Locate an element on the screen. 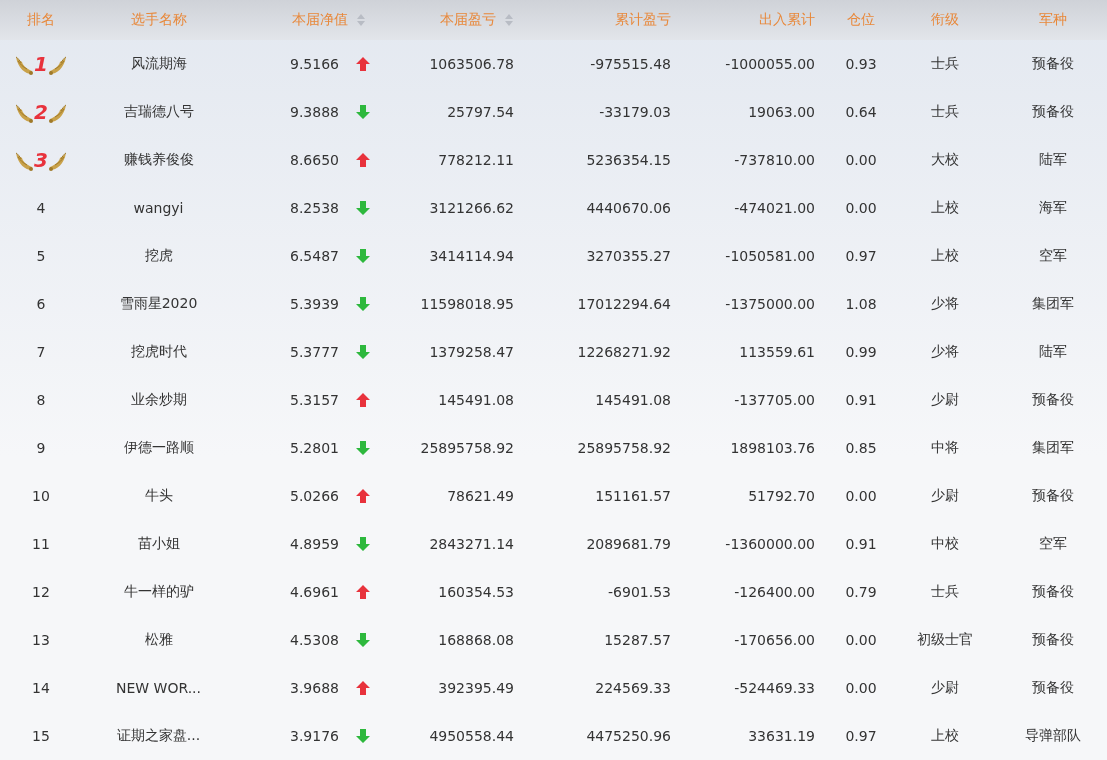 Image resolution: width=1107 pixels, height=760 pixels. net-value: 9.3888 is located at coordinates (314, 112).